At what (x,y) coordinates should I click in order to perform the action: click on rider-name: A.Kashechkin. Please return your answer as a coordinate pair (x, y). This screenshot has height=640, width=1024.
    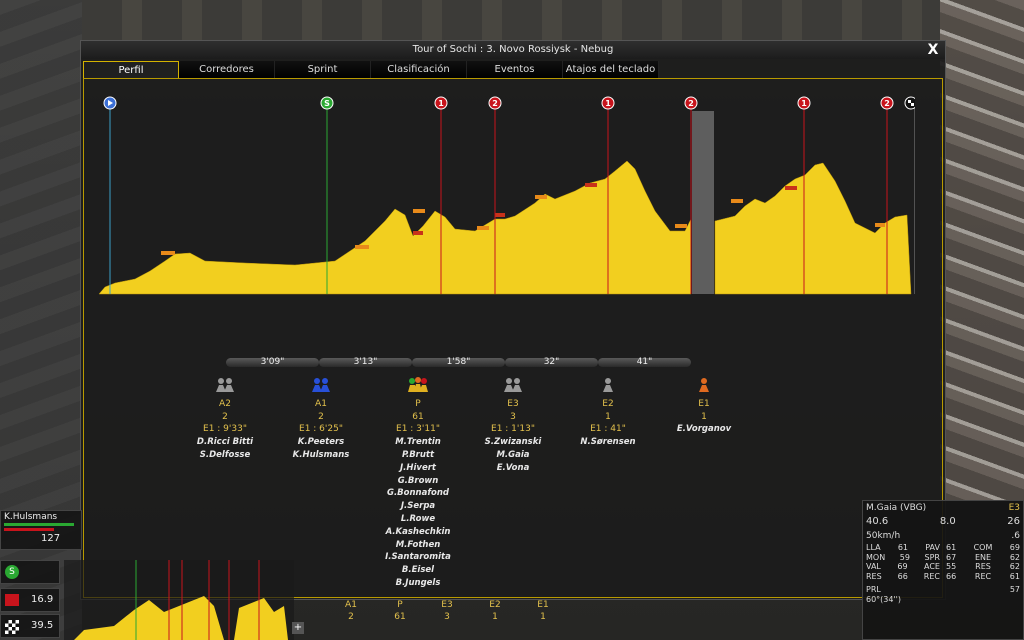
    Looking at the image, I should click on (418, 532).